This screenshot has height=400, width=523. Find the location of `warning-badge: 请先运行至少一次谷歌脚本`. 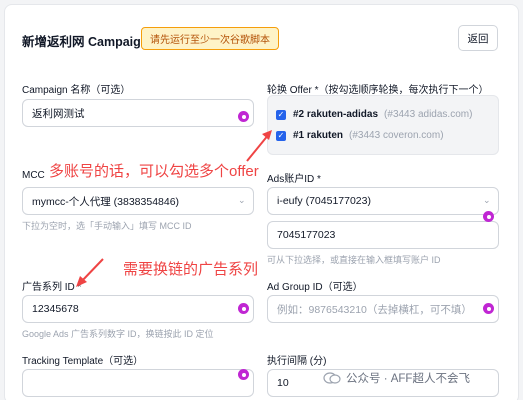

warning-badge: 请先运行至少一次谷歌脚本 is located at coordinates (210, 38).